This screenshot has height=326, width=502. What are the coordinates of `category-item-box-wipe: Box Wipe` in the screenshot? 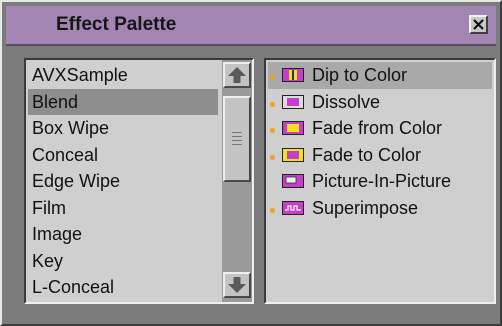 It's located at (123, 128).